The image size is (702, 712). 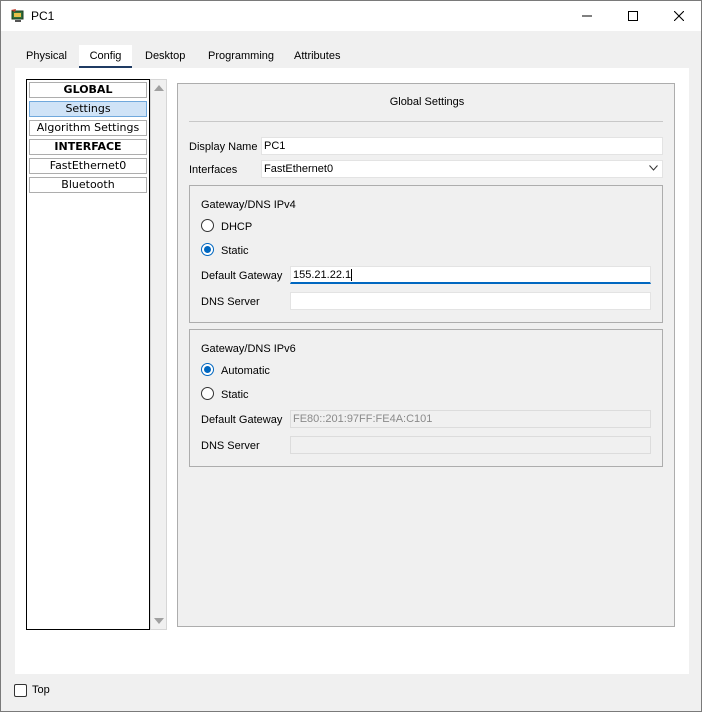 I want to click on text-cursor, so click(x=352, y=275).